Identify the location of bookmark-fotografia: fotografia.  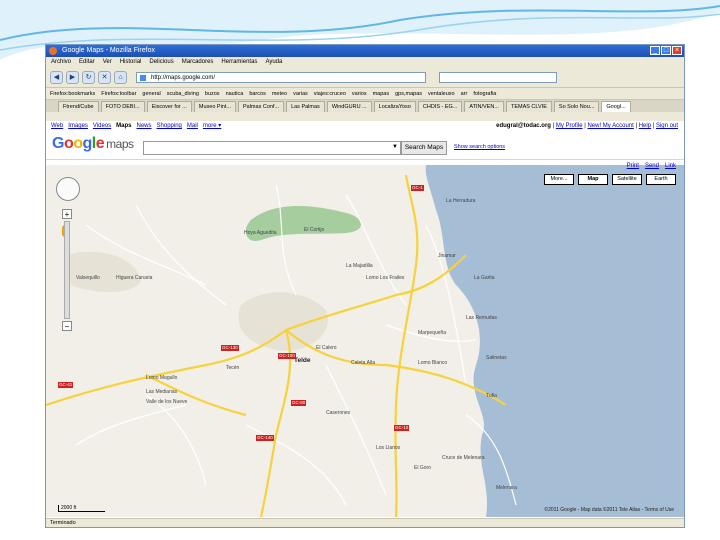
(484, 94).